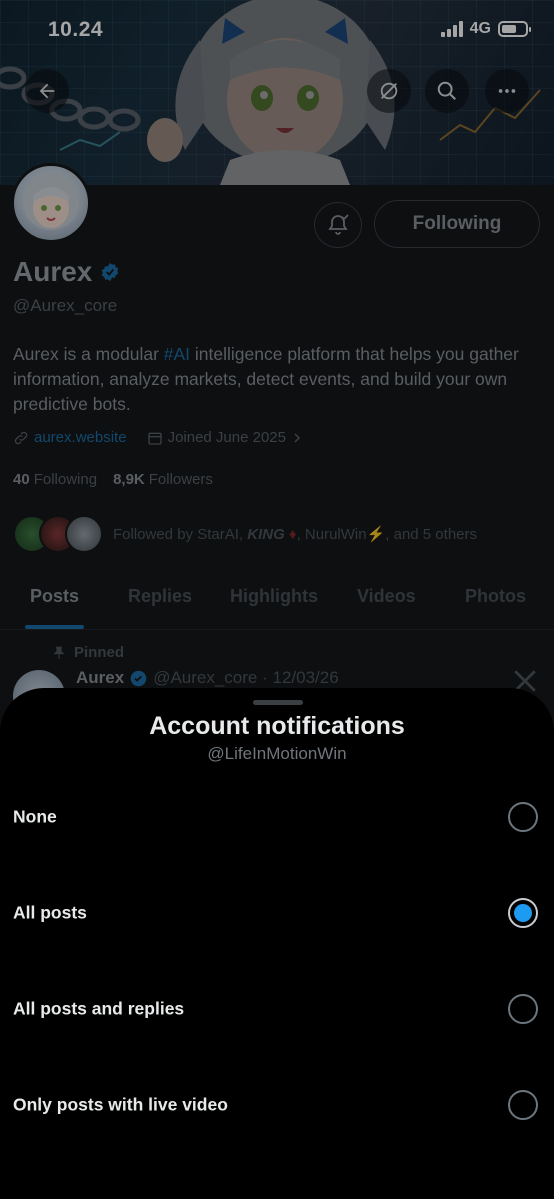 The width and height of the screenshot is (554, 1199). I want to click on sheet-title: Account notifications, so click(277, 726).